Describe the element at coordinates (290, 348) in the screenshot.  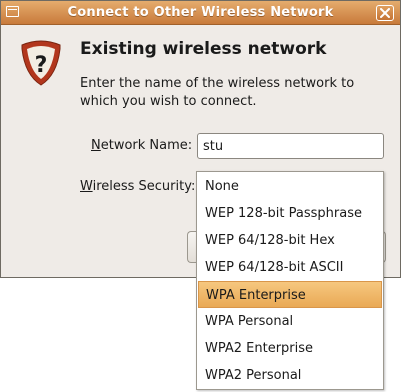
I see `dropdown-option-wpa2-enterprise: WPA2 Enterprise` at that location.